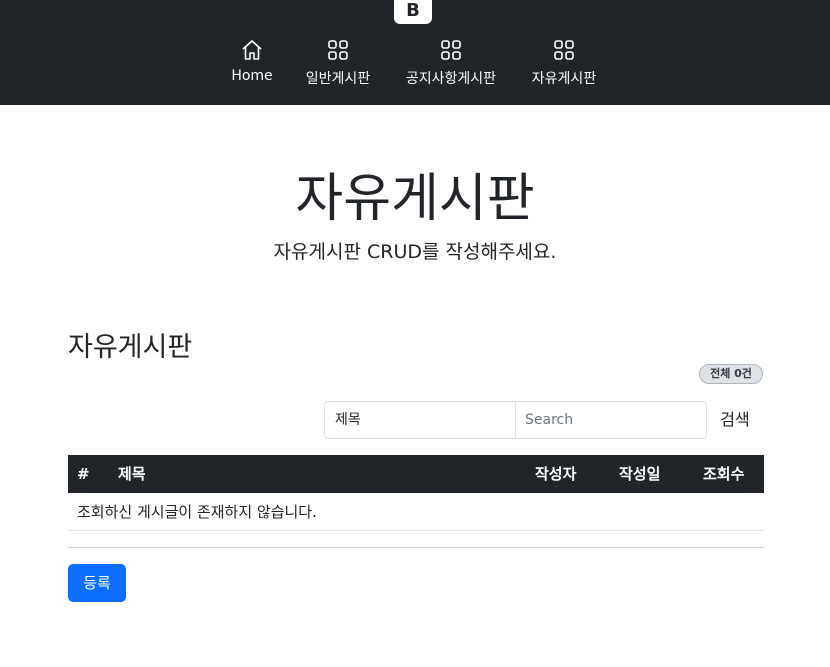 The height and width of the screenshot is (667, 830). Describe the element at coordinates (130, 347) in the screenshot. I see `board-title: 자유게시판` at that location.